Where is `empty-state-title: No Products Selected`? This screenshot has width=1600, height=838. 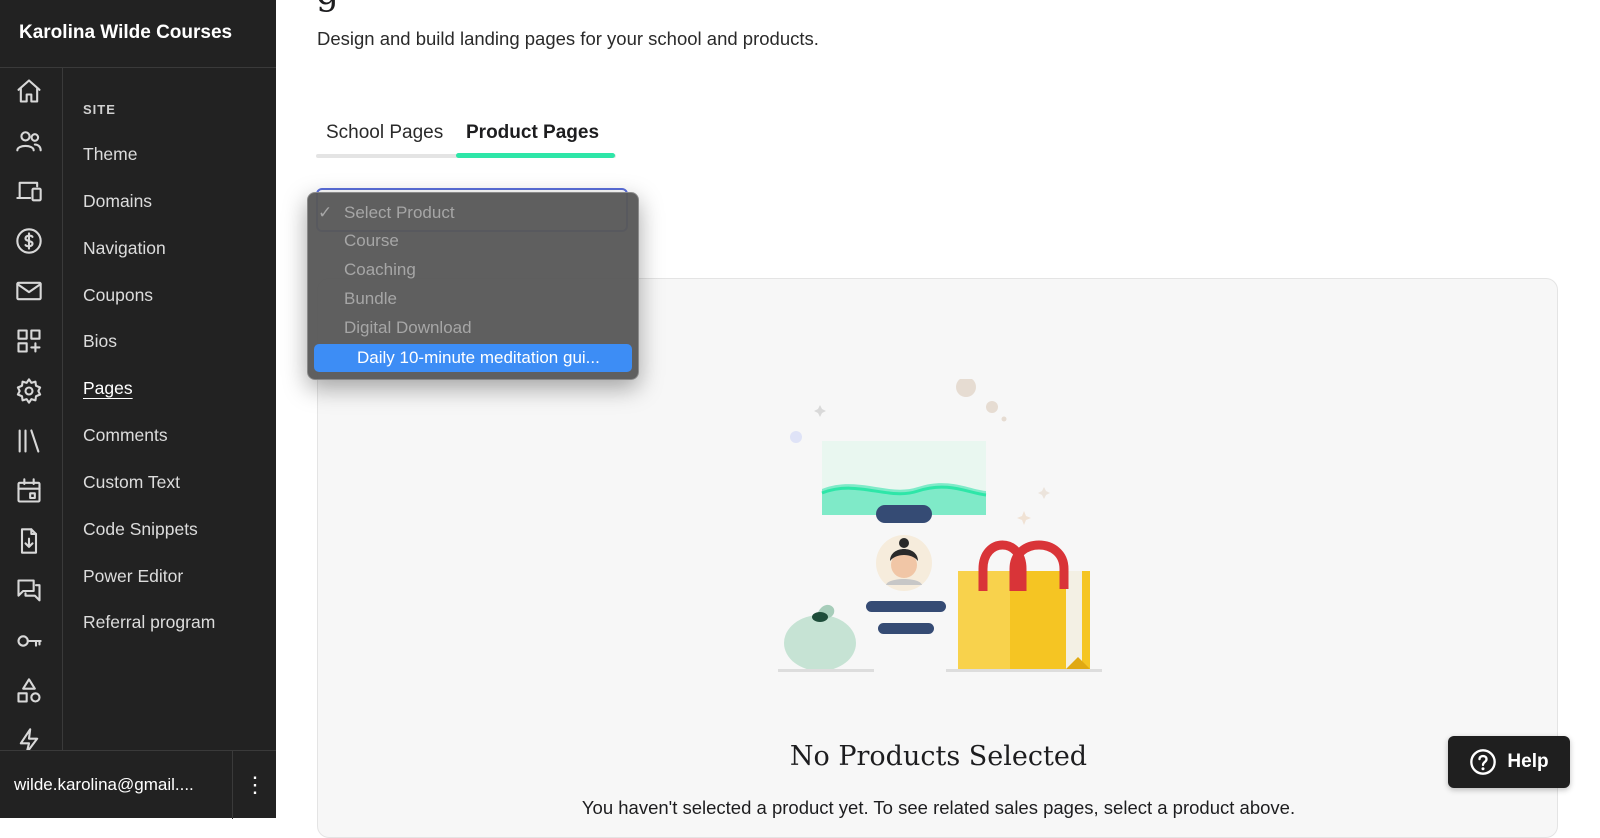
empty-state-title: No Products Selected is located at coordinates (938, 756).